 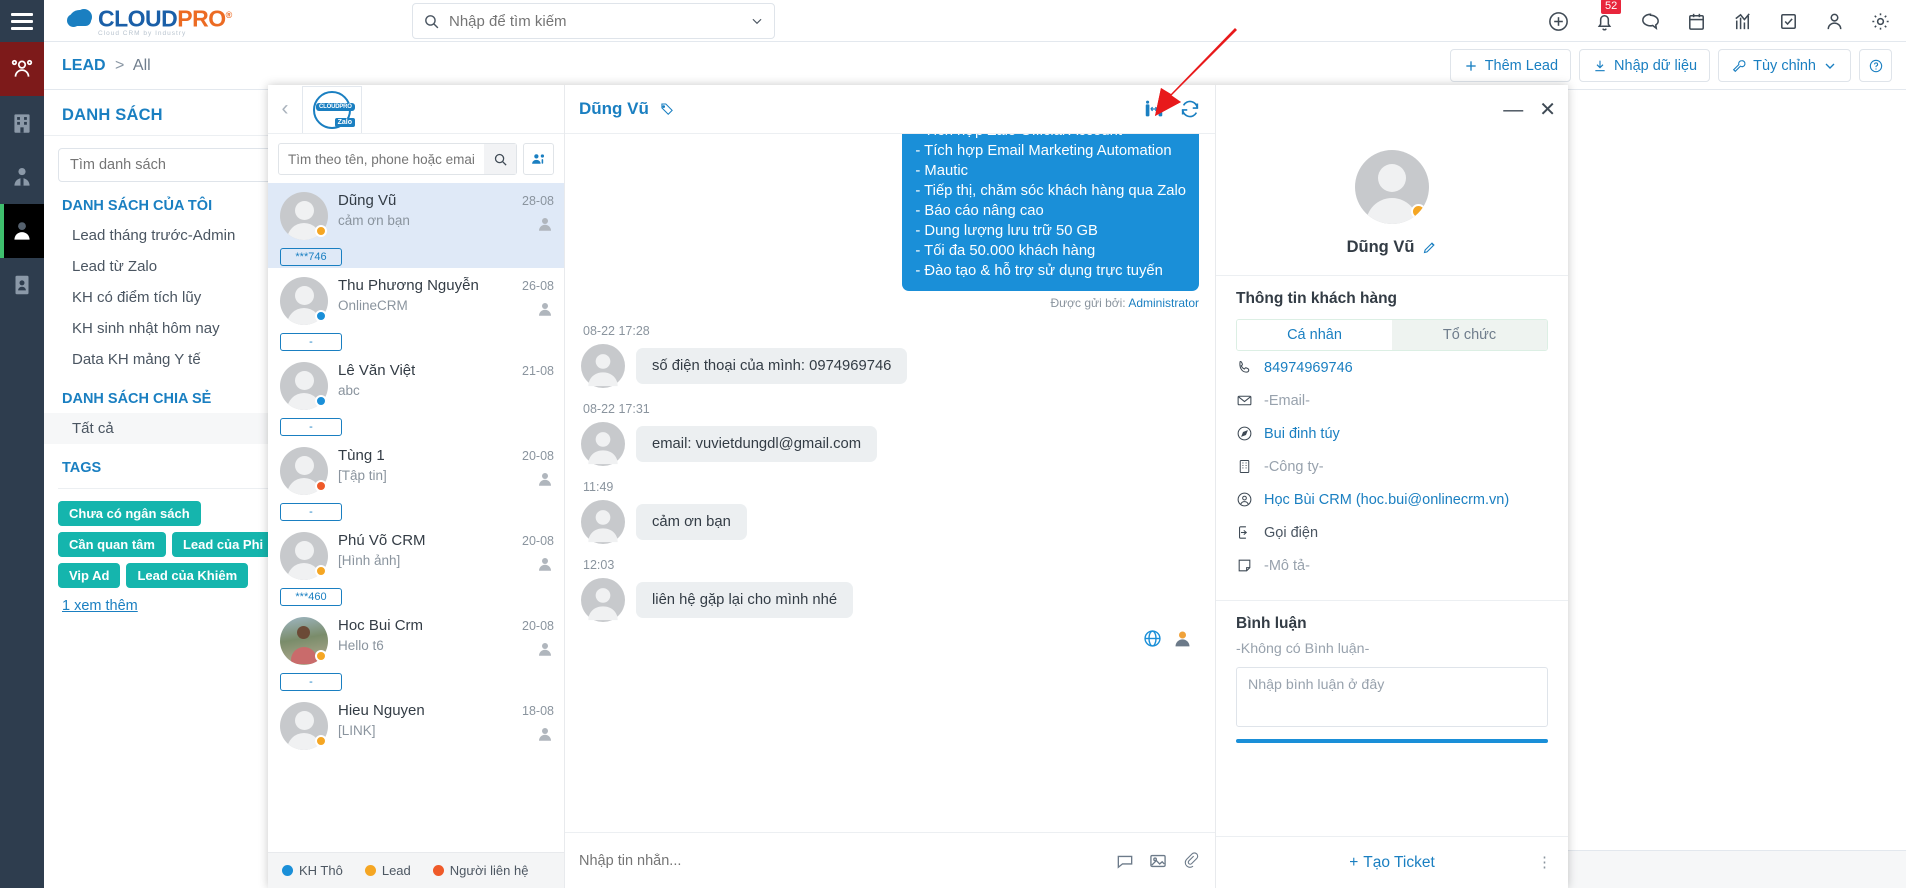 What do you see at coordinates (847, 860) in the screenshot?
I see `message-input` at bounding box center [847, 860].